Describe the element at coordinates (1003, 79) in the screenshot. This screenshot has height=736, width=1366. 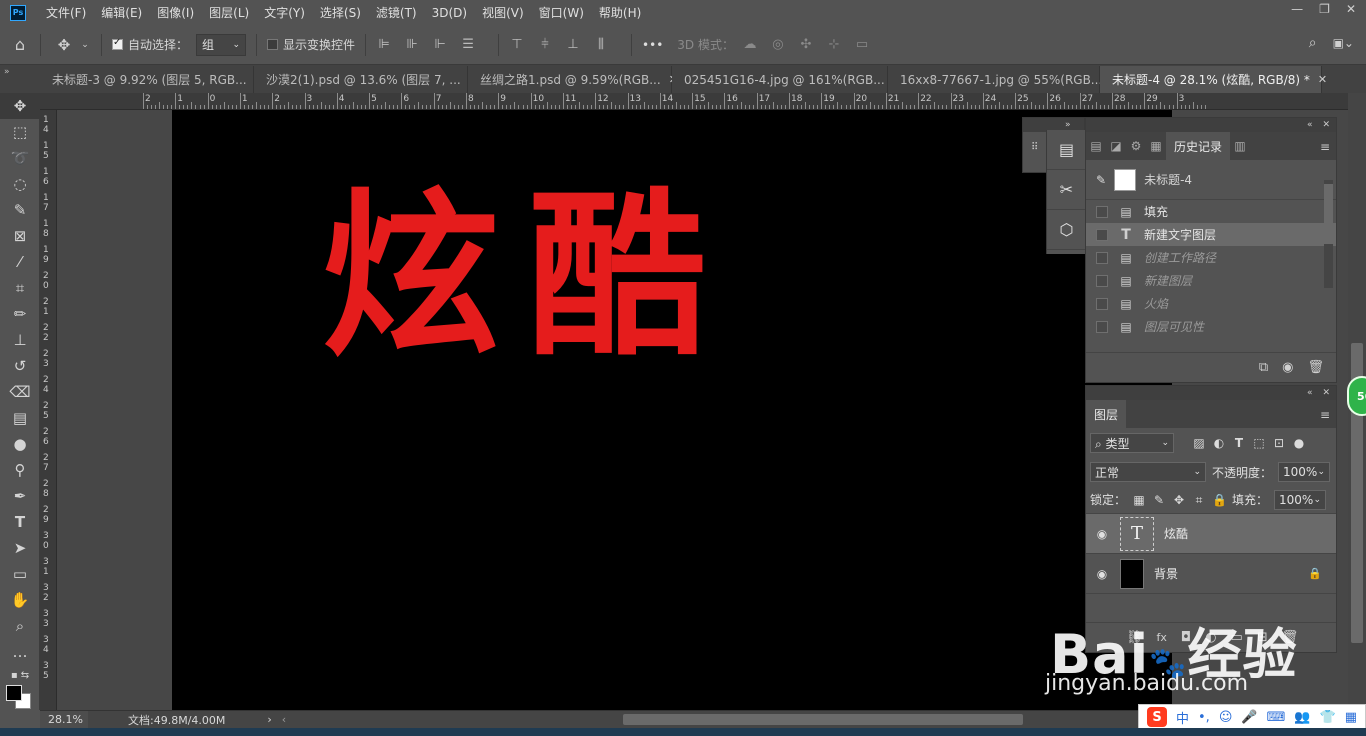
I see `doc-tab: 16xx8-77667-1.jpg @ 55%(RGB... ✕` at that location.